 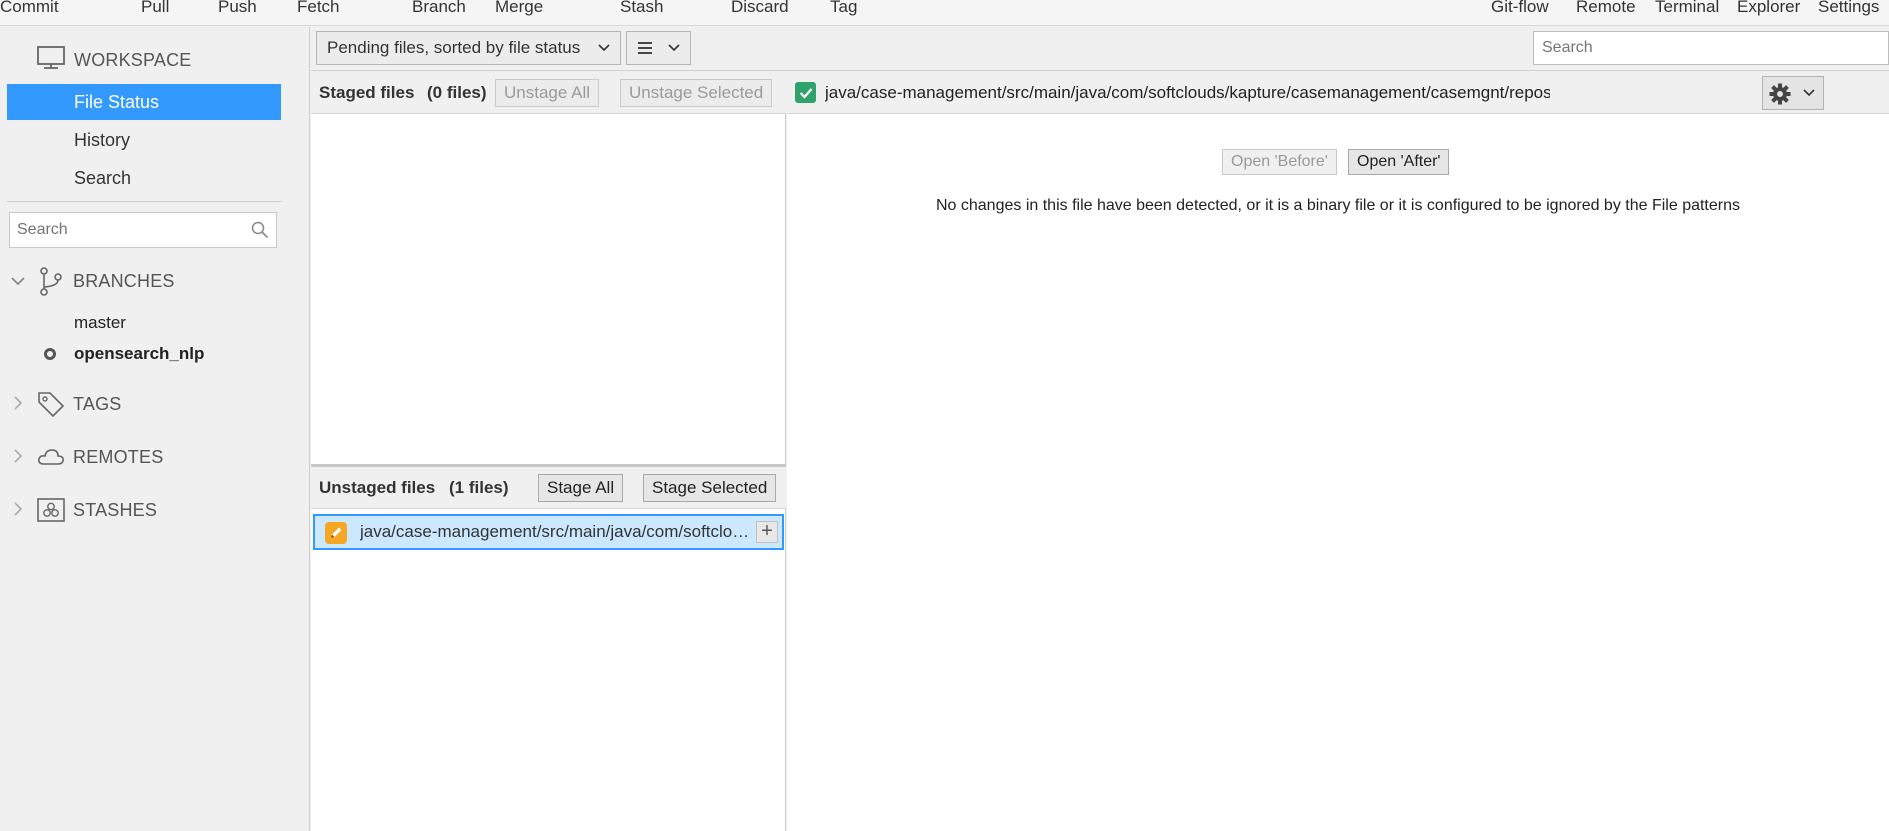 What do you see at coordinates (454, 47) in the screenshot?
I see `sort-dropdown-label: Pending files, sorted by file status` at bounding box center [454, 47].